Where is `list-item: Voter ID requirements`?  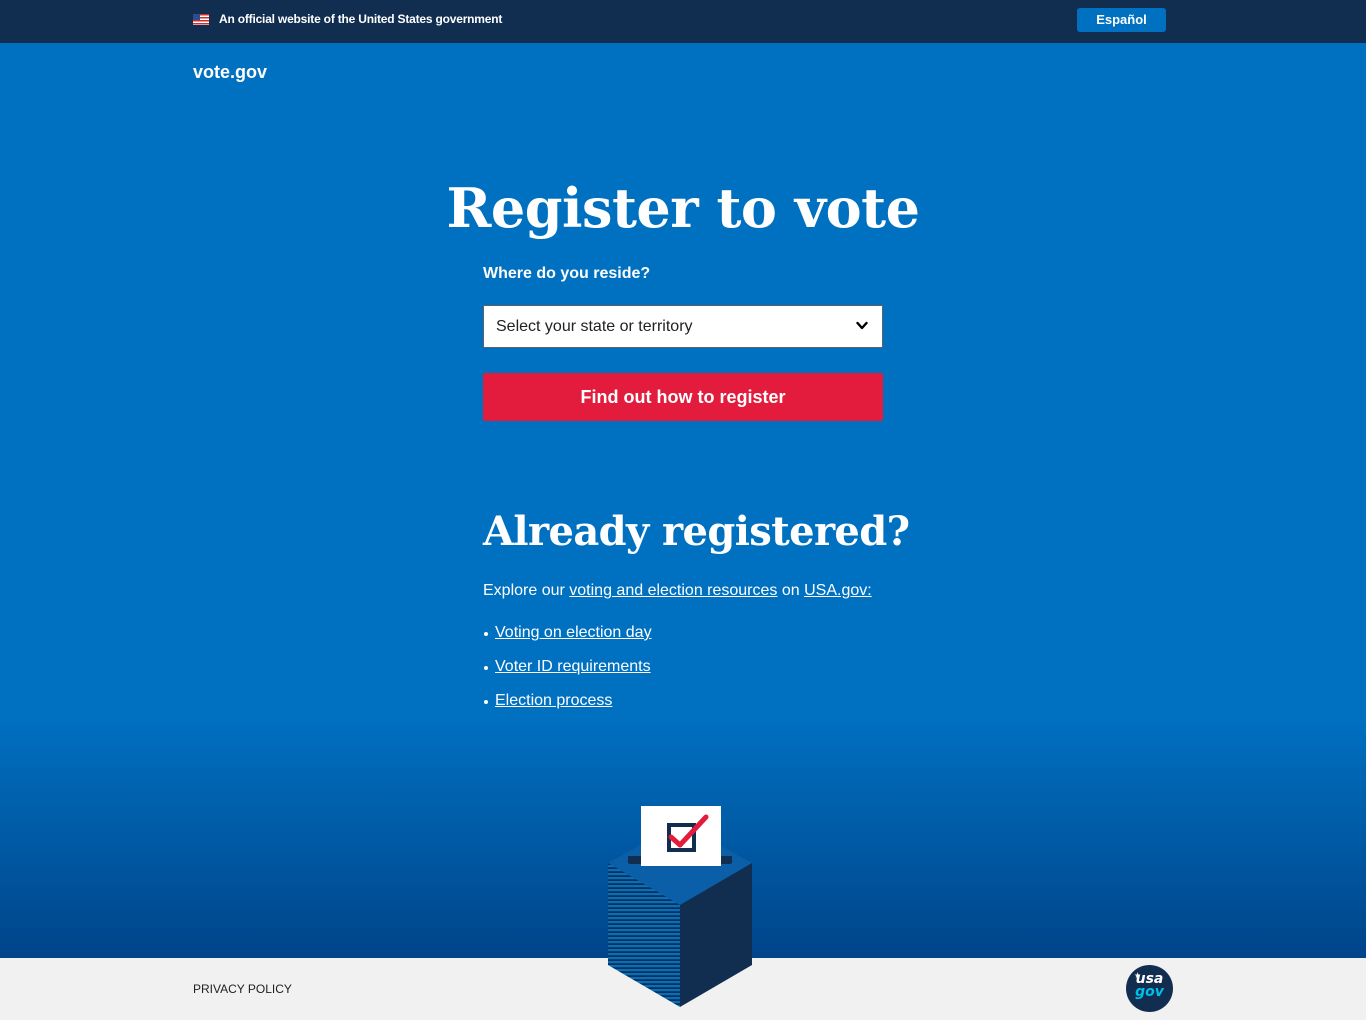 list-item: Voter ID requirements is located at coordinates (567, 675).